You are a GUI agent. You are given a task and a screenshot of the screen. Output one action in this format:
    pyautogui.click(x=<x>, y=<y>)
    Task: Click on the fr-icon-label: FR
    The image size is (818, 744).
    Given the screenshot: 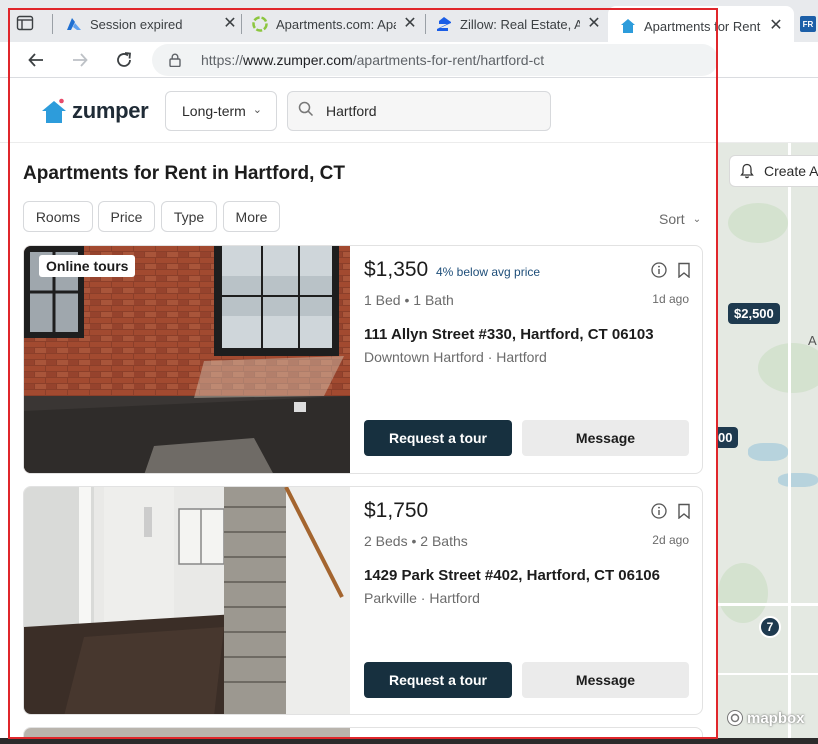 What is the action you would take?
    pyautogui.click(x=808, y=24)
    